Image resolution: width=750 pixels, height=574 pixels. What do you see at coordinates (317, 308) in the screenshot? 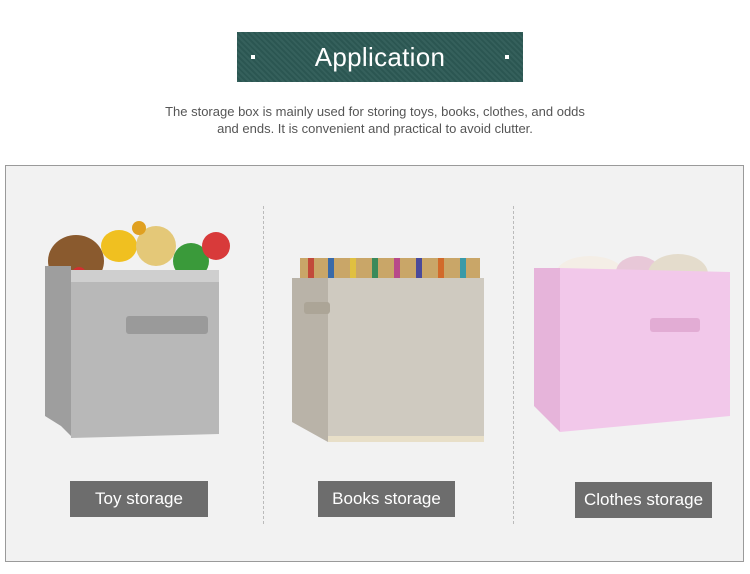
I see `books-box-handle` at bounding box center [317, 308].